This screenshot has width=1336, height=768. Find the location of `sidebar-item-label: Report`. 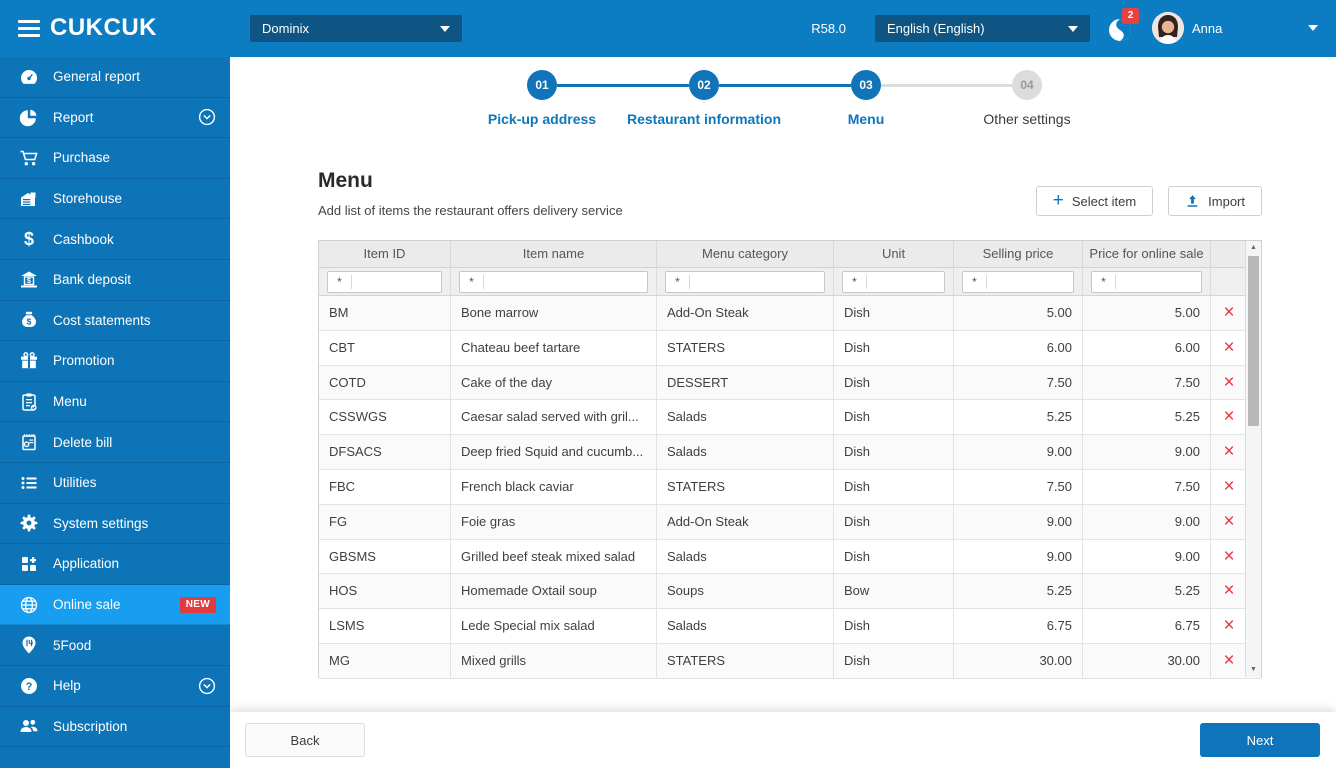

sidebar-item-label: Report is located at coordinates (73, 117).